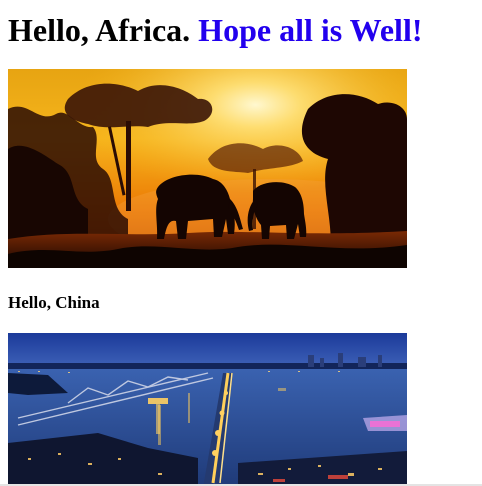 This screenshot has height=486, width=482. Describe the element at coordinates (54, 302) in the screenshot. I see `china-subheading: Hello, China` at that location.